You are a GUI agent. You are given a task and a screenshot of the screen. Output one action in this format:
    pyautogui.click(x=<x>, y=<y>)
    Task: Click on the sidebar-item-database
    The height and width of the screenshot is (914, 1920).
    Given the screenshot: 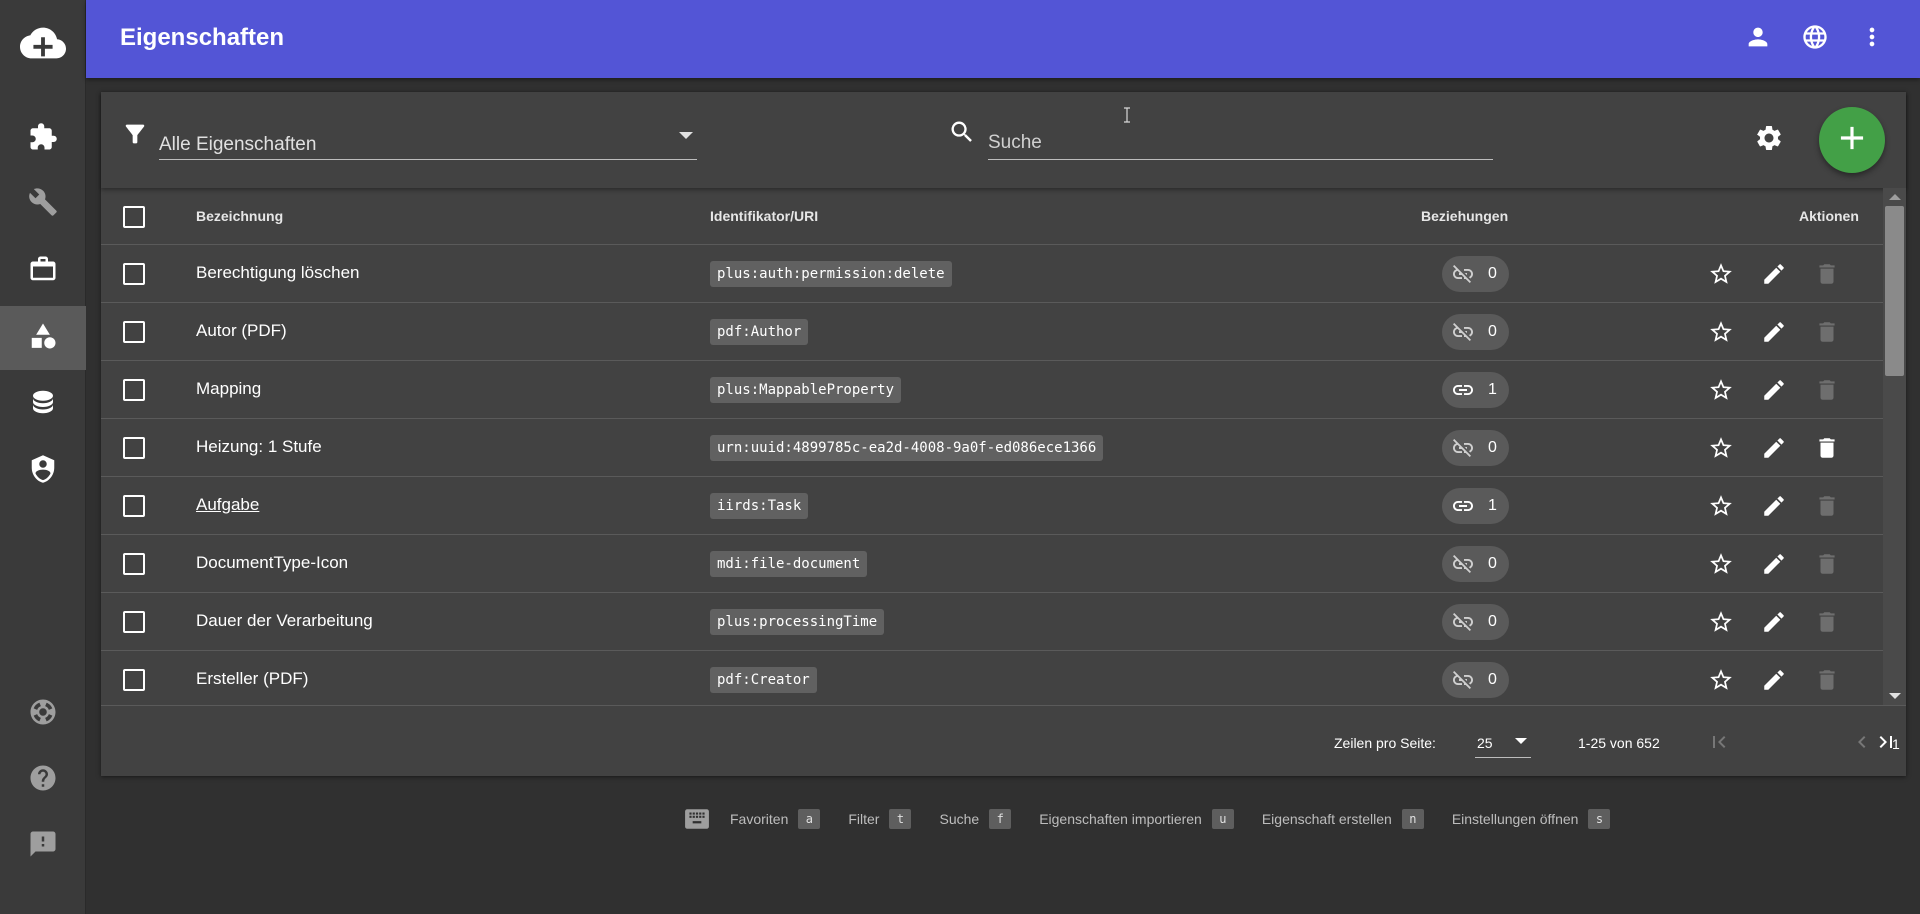 What is the action you would take?
    pyautogui.click(x=43, y=404)
    